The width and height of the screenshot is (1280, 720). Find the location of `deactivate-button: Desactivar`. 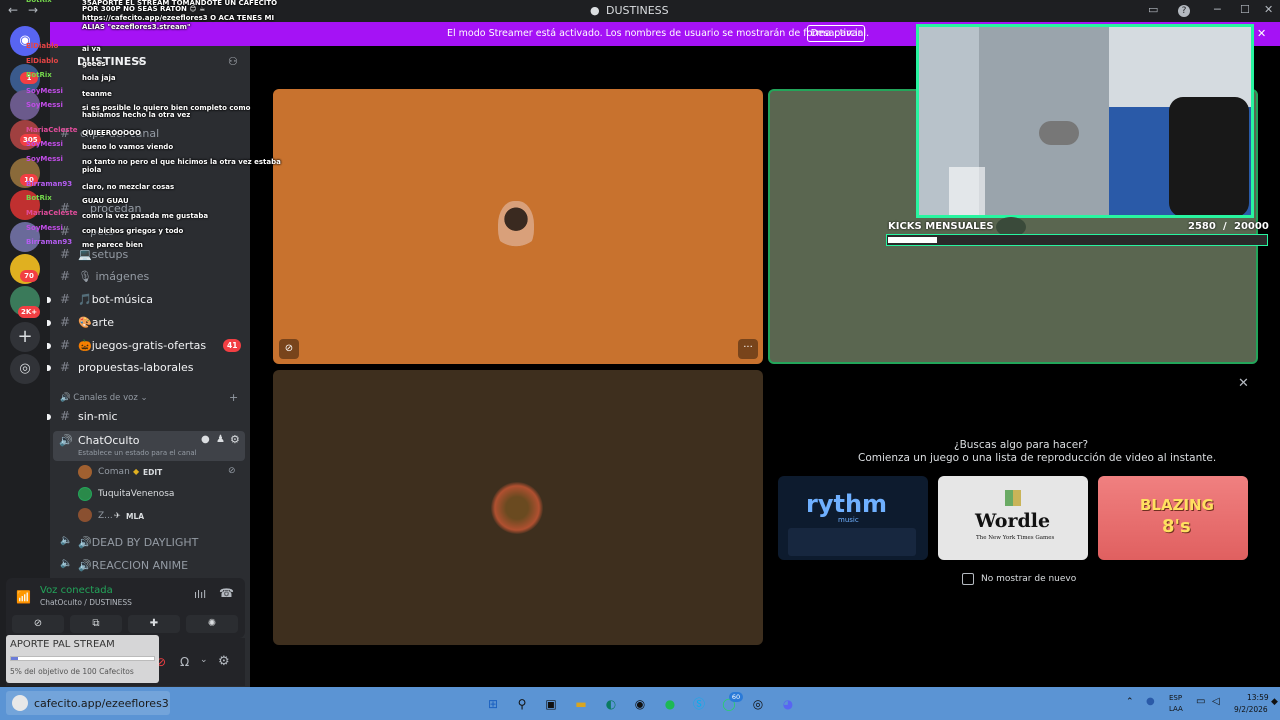

deactivate-button: Desactivar is located at coordinates (836, 33).